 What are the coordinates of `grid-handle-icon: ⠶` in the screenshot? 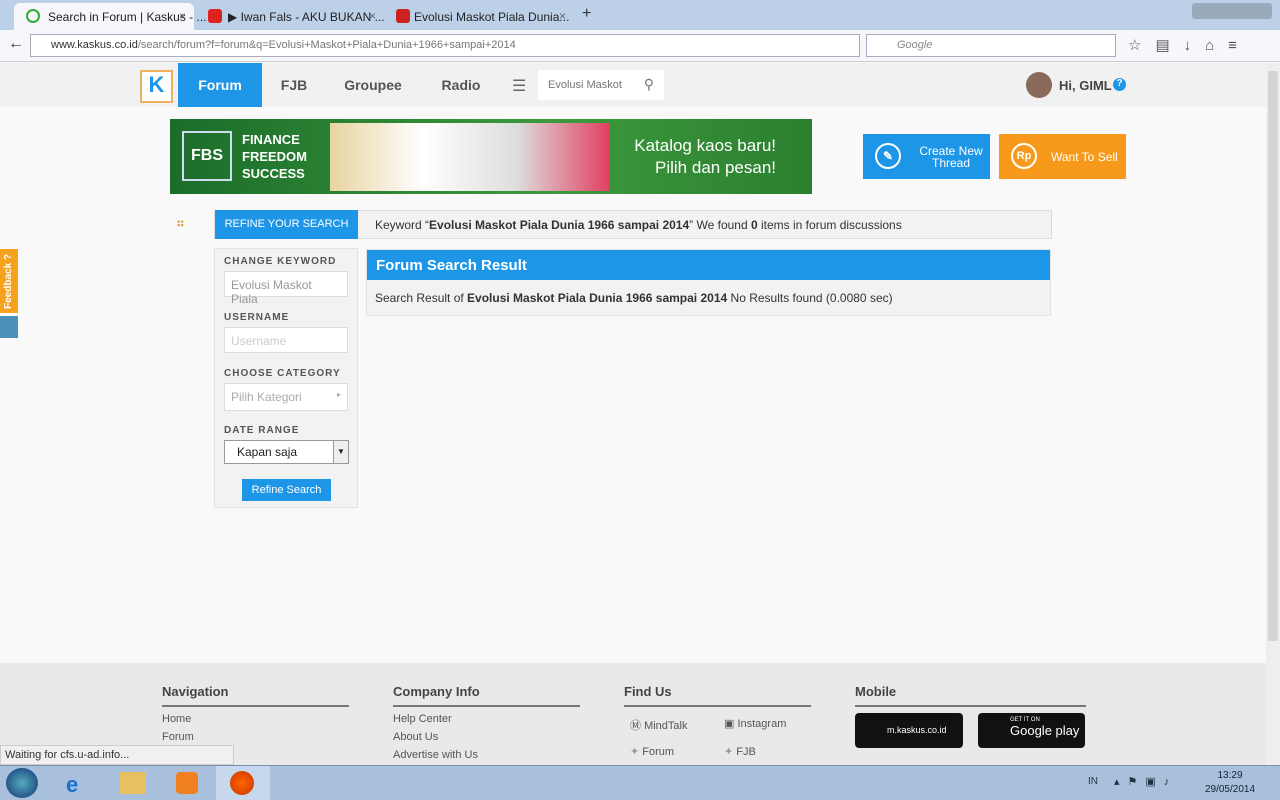 It's located at (180, 223).